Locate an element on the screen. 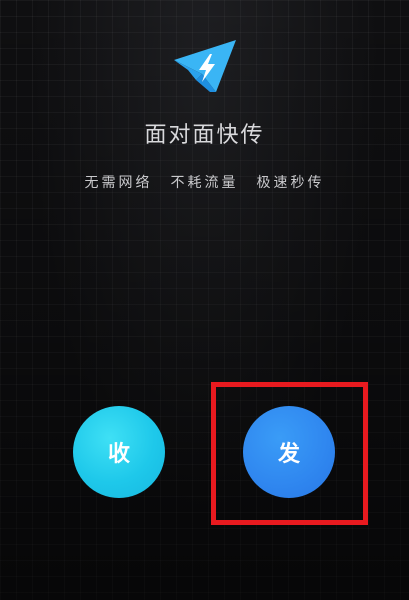 The height and width of the screenshot is (600, 409). receive-button: 收 is located at coordinates (119, 452).